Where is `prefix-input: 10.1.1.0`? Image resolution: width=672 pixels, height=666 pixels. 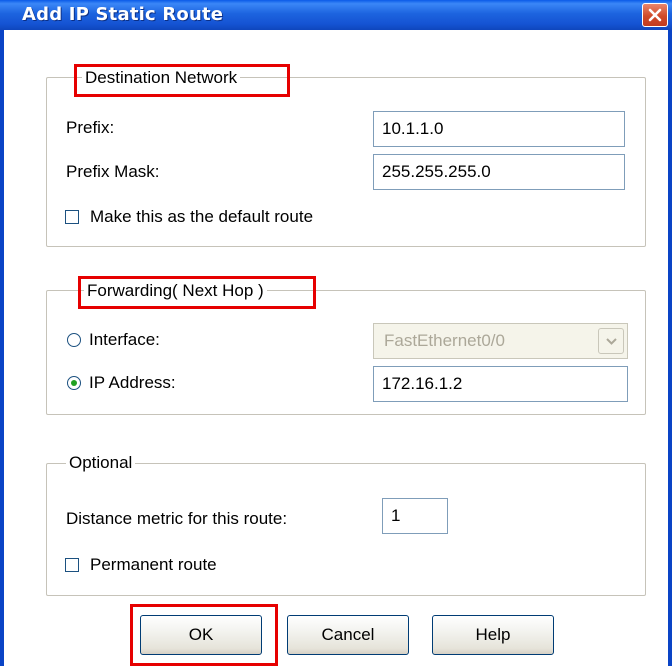 prefix-input: 10.1.1.0 is located at coordinates (499, 129).